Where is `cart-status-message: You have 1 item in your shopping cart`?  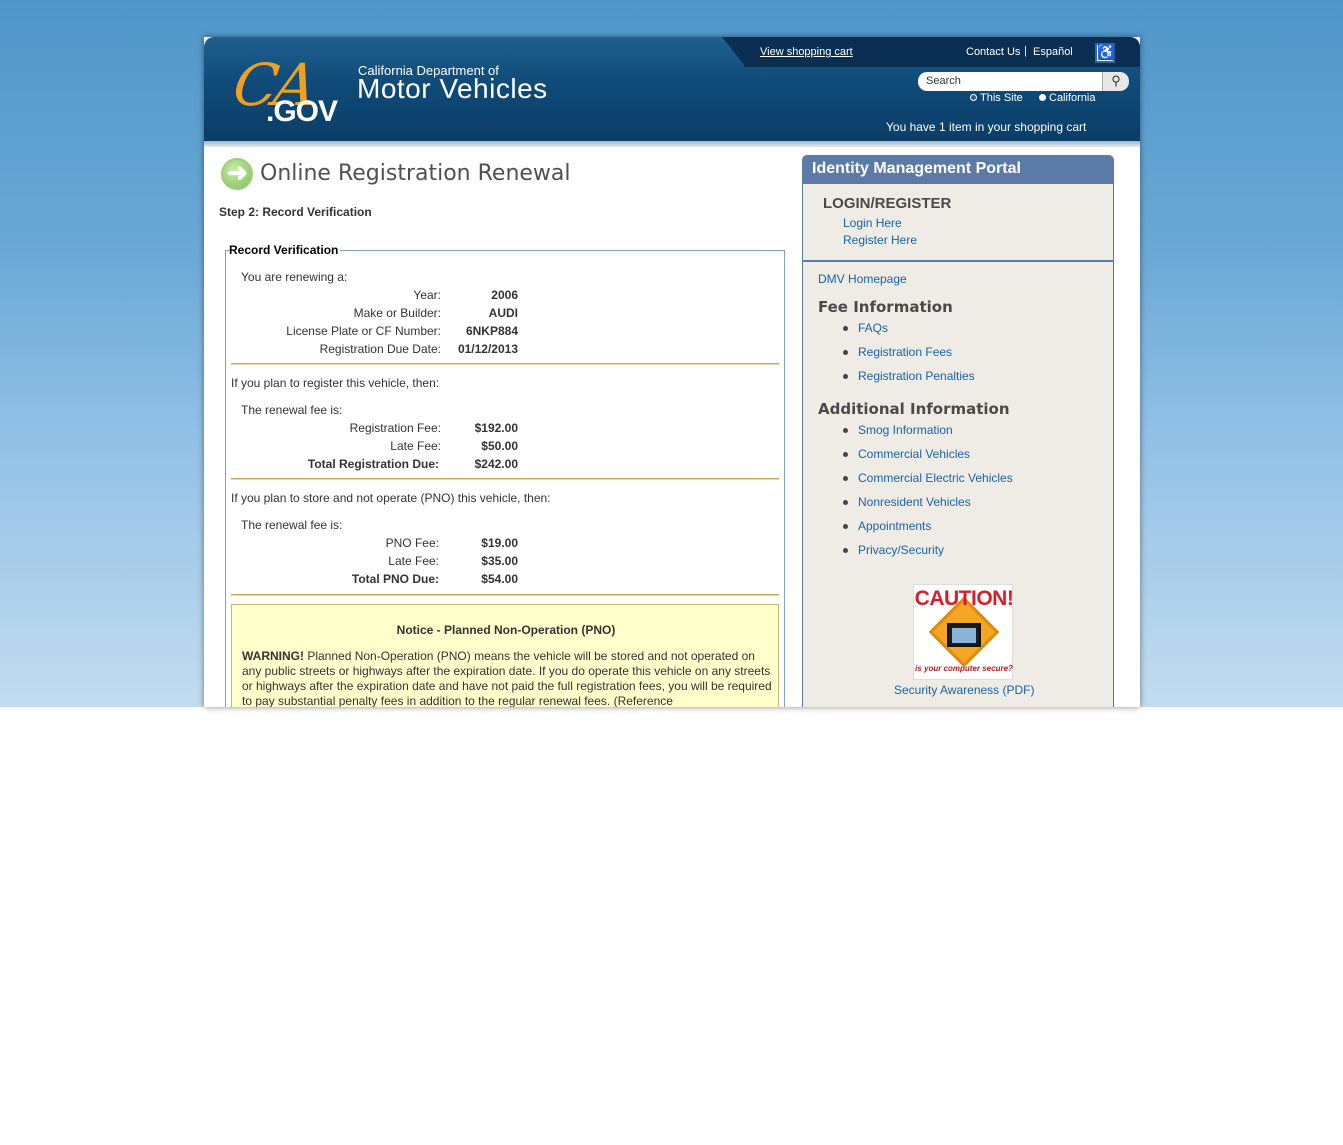 cart-status-message: You have 1 item in your shopping cart is located at coordinates (986, 127).